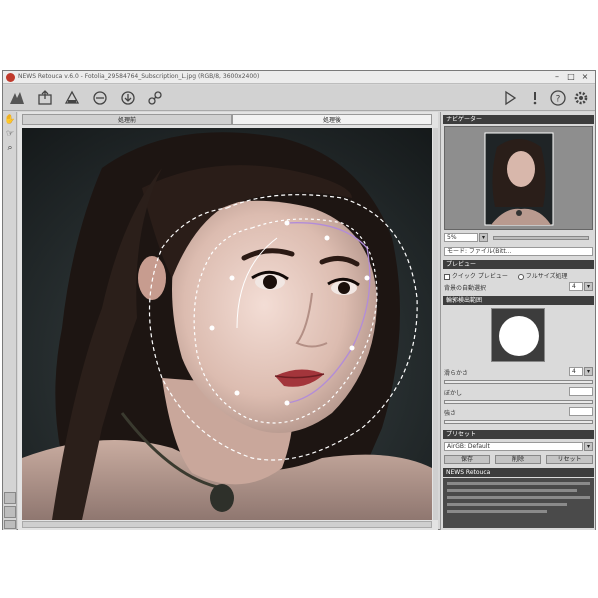 The width and height of the screenshot is (598, 598). Describe the element at coordinates (546, 276) in the screenshot. I see `full-process-label: フルサイズ処理` at that location.